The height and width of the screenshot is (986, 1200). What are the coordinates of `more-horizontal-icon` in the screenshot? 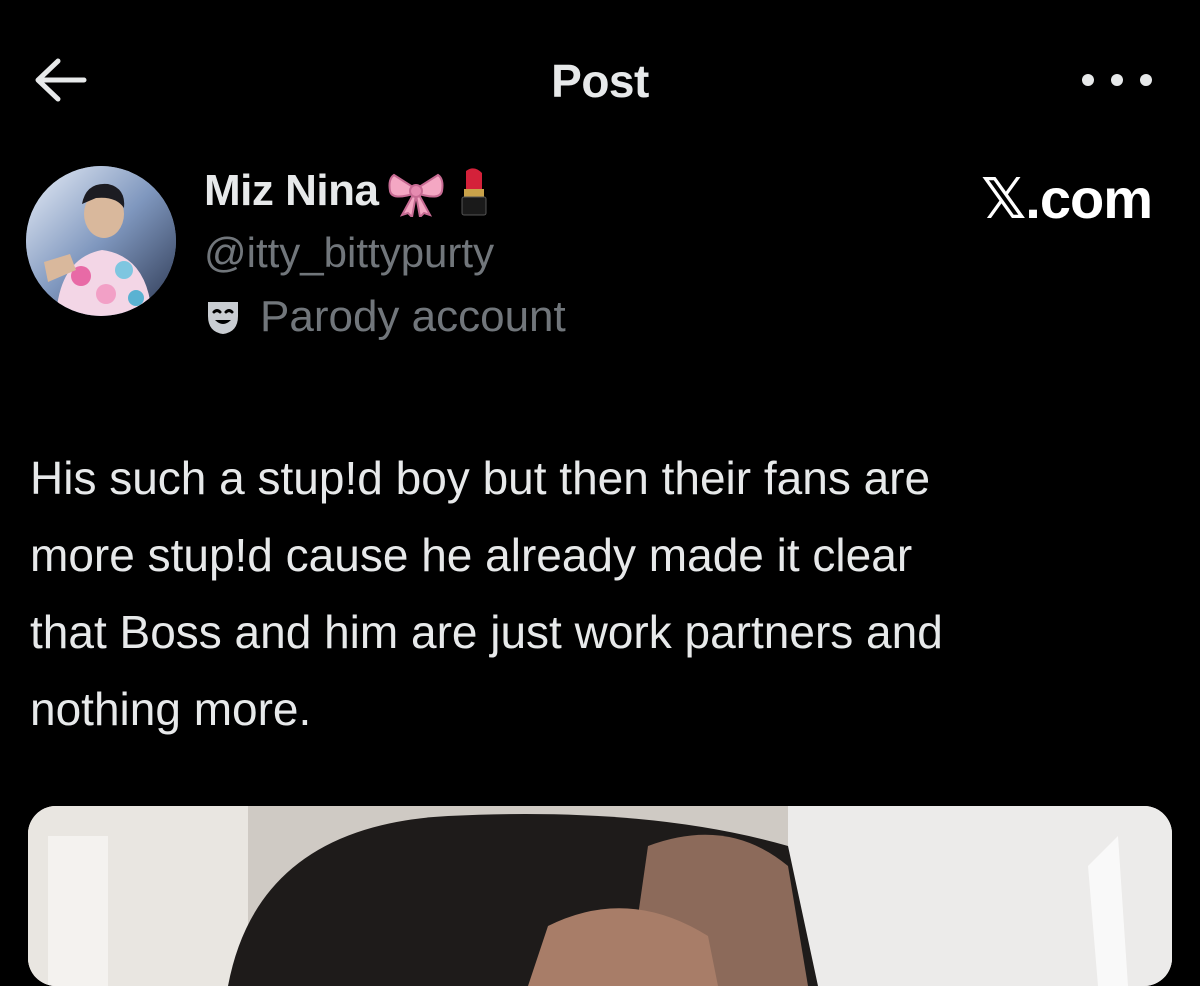 It's located at (1088, 80).